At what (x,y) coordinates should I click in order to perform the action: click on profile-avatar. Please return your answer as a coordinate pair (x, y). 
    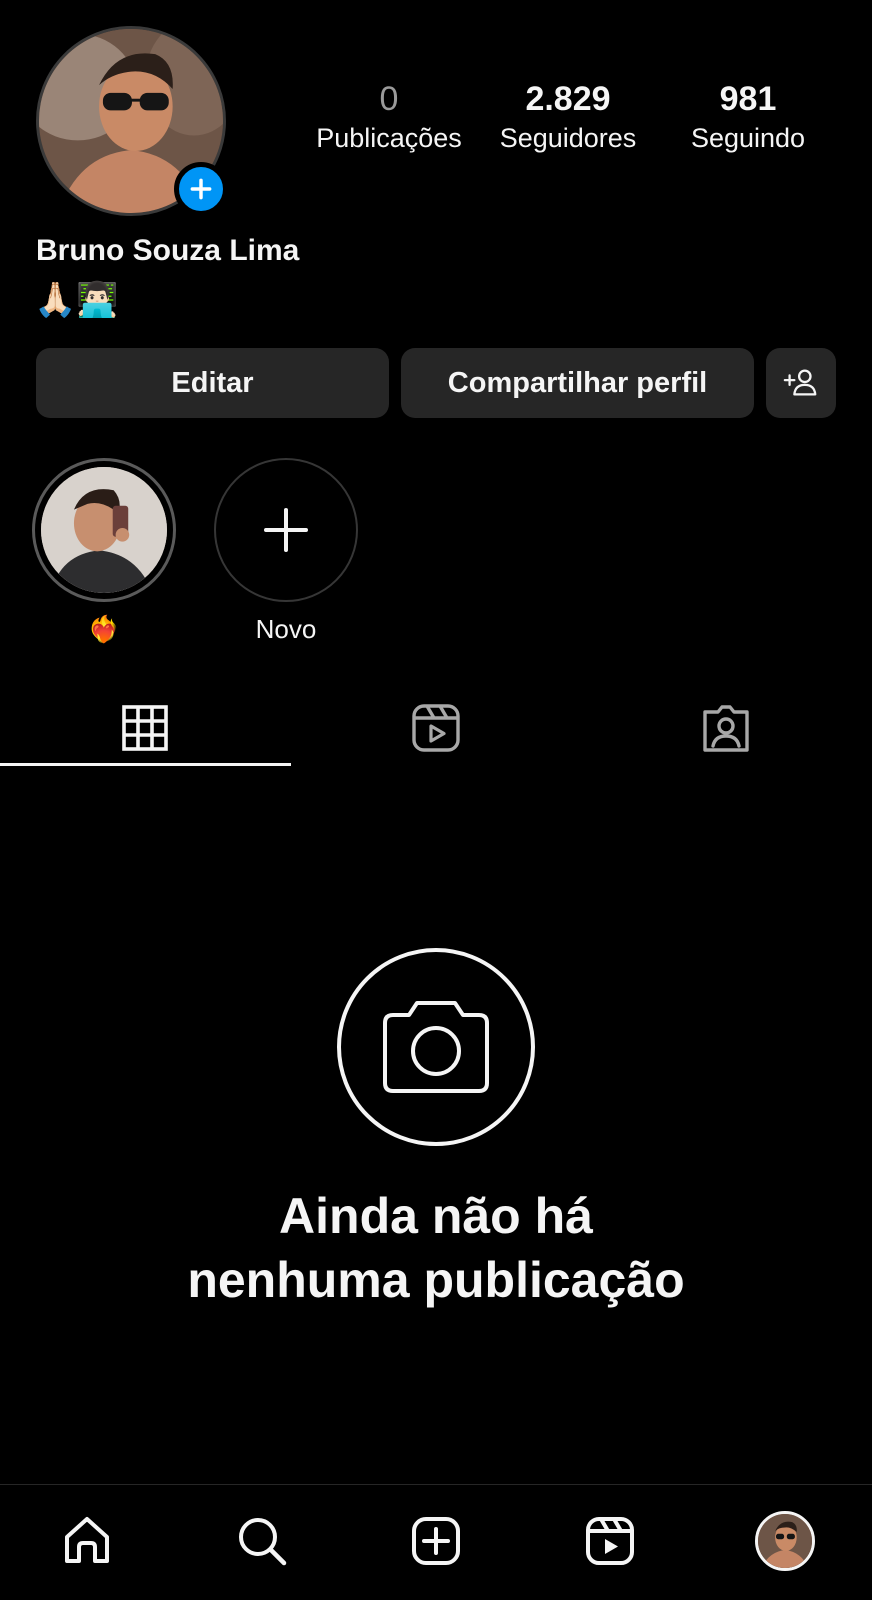
    Looking at the image, I should click on (784, 1541).